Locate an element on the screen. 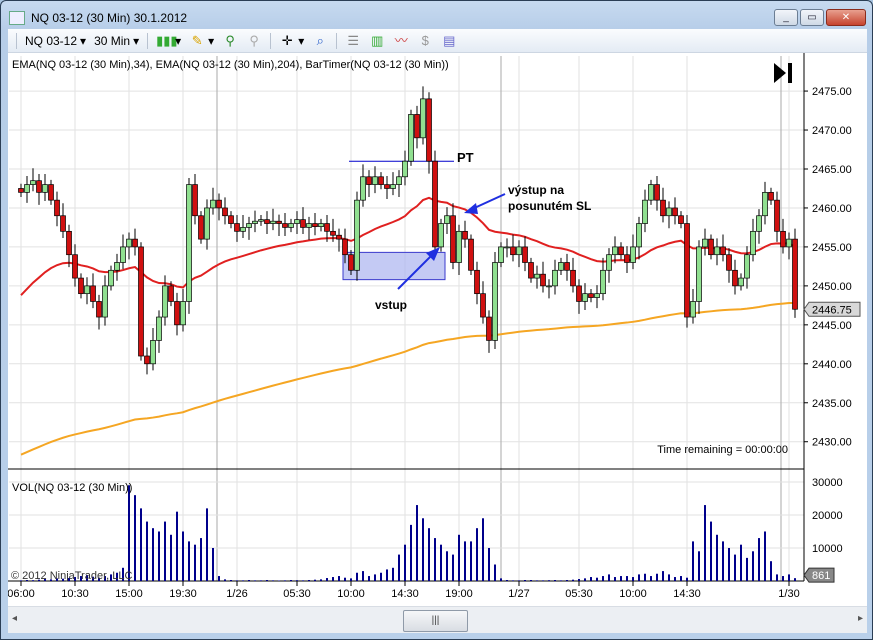  scrollbar-thumb: ||| is located at coordinates (435, 621).